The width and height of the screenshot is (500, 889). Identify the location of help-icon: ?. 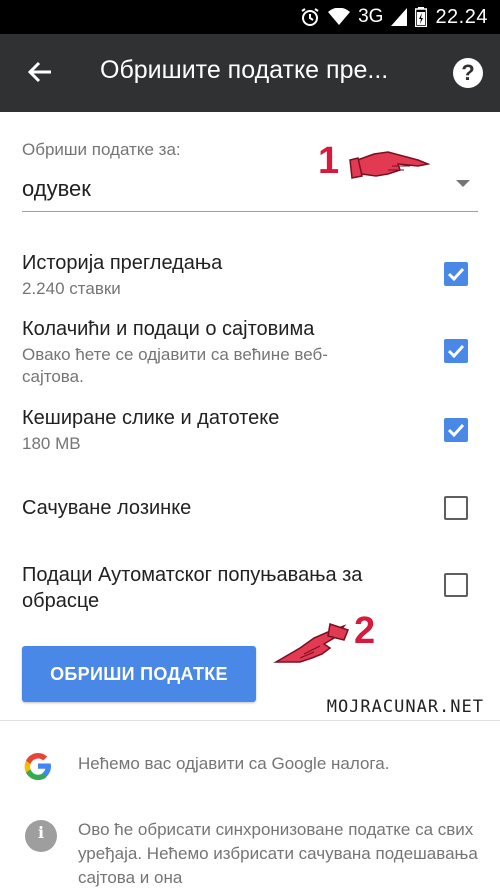
(468, 73).